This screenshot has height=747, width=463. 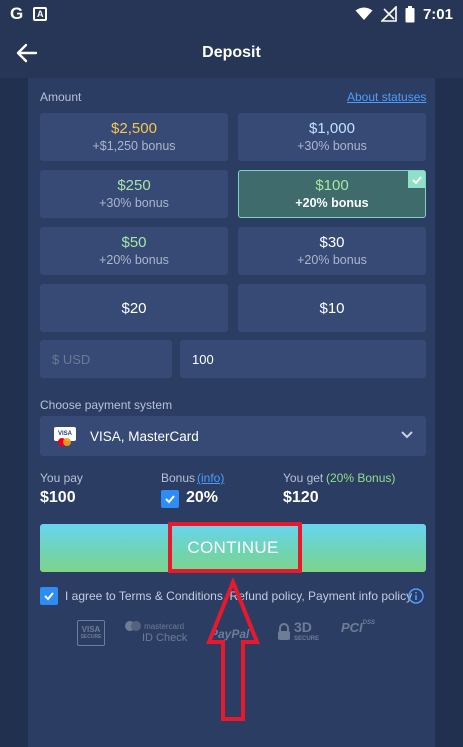 I want to click on amount-input: 100, so click(x=303, y=359).